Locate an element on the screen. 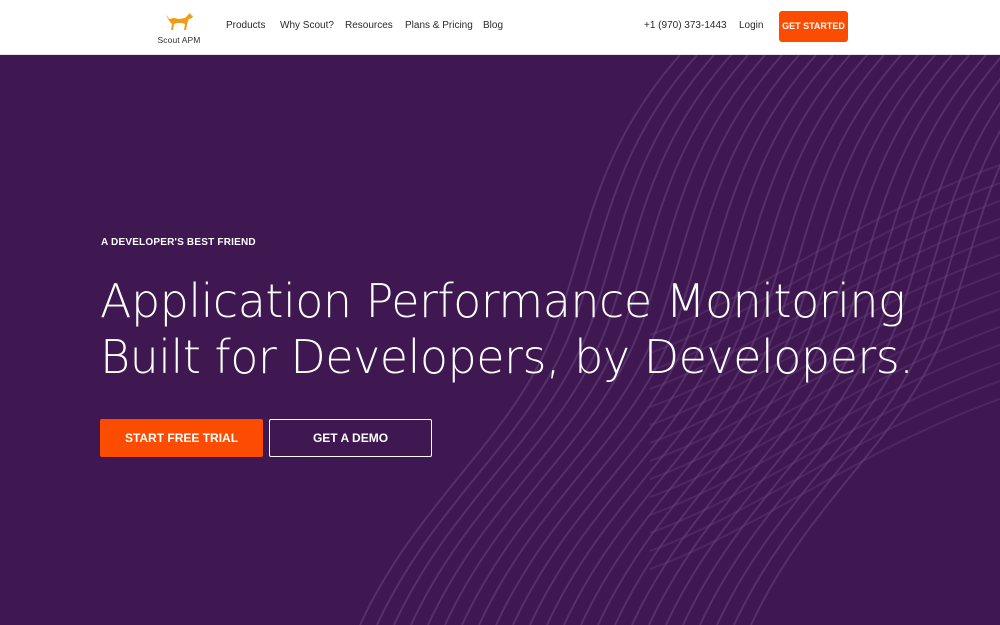 Image resolution: width=1000 pixels, height=625 pixels. nav-why-scout: Why Scout? is located at coordinates (307, 25).